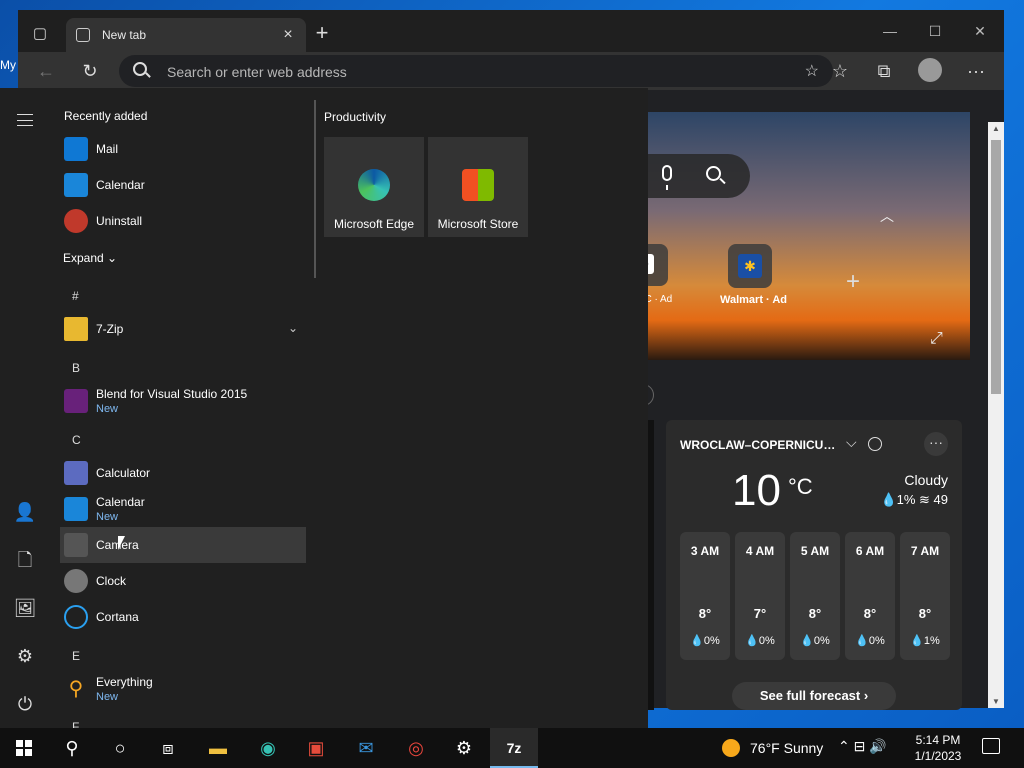  Describe the element at coordinates (76, 401) in the screenshot. I see `visual-studio-blend-icon` at that location.